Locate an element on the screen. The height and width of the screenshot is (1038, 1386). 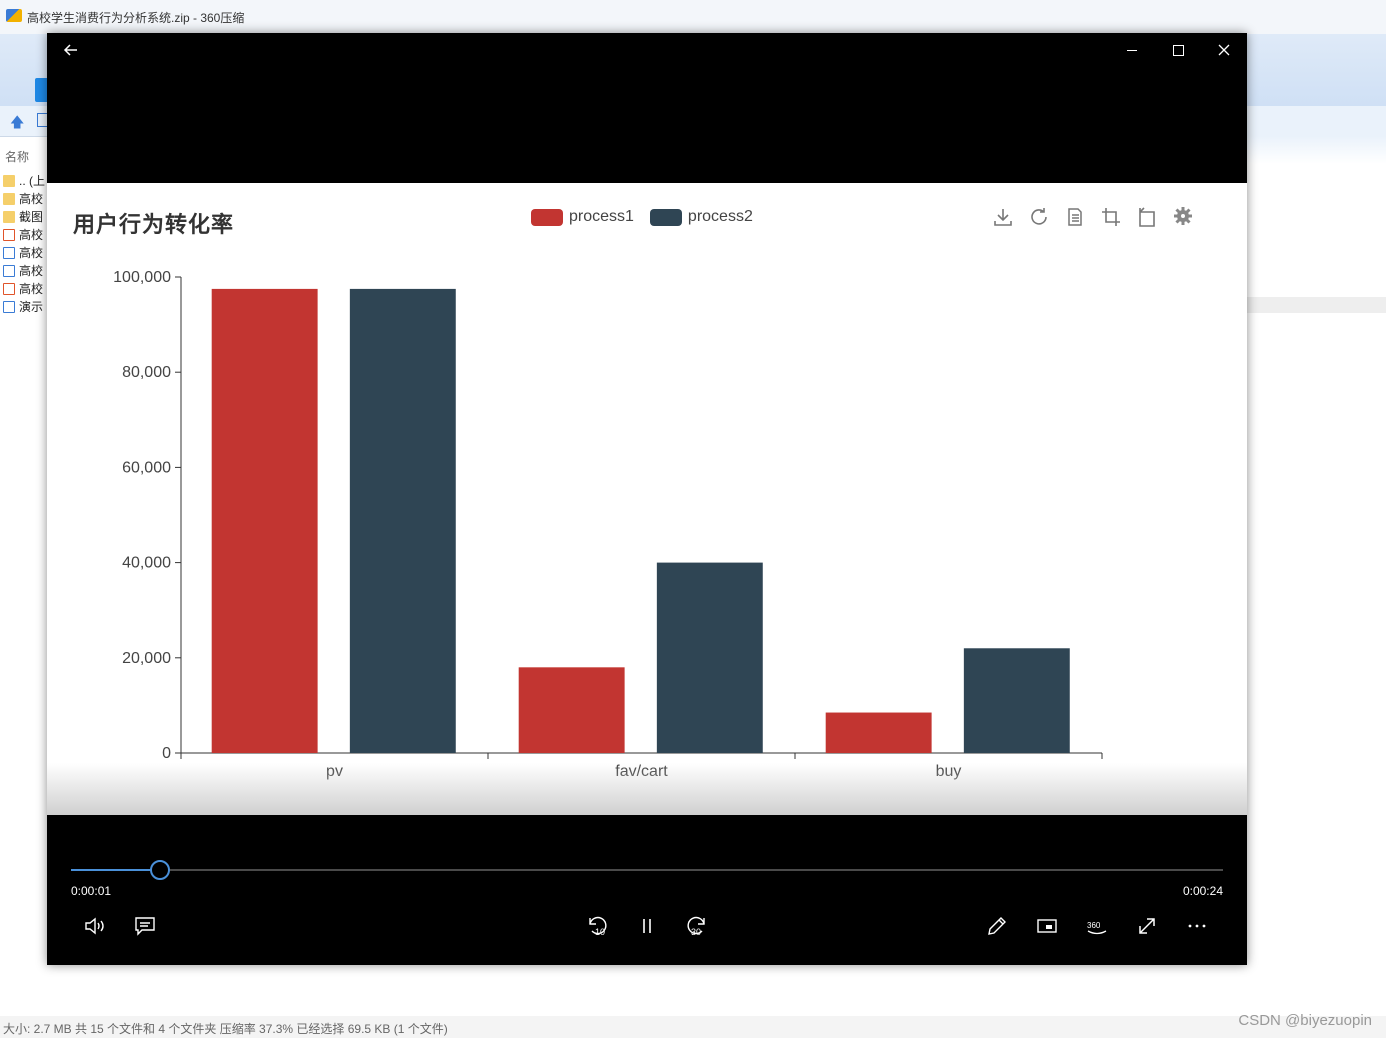
pause-icon is located at coordinates (647, 926).